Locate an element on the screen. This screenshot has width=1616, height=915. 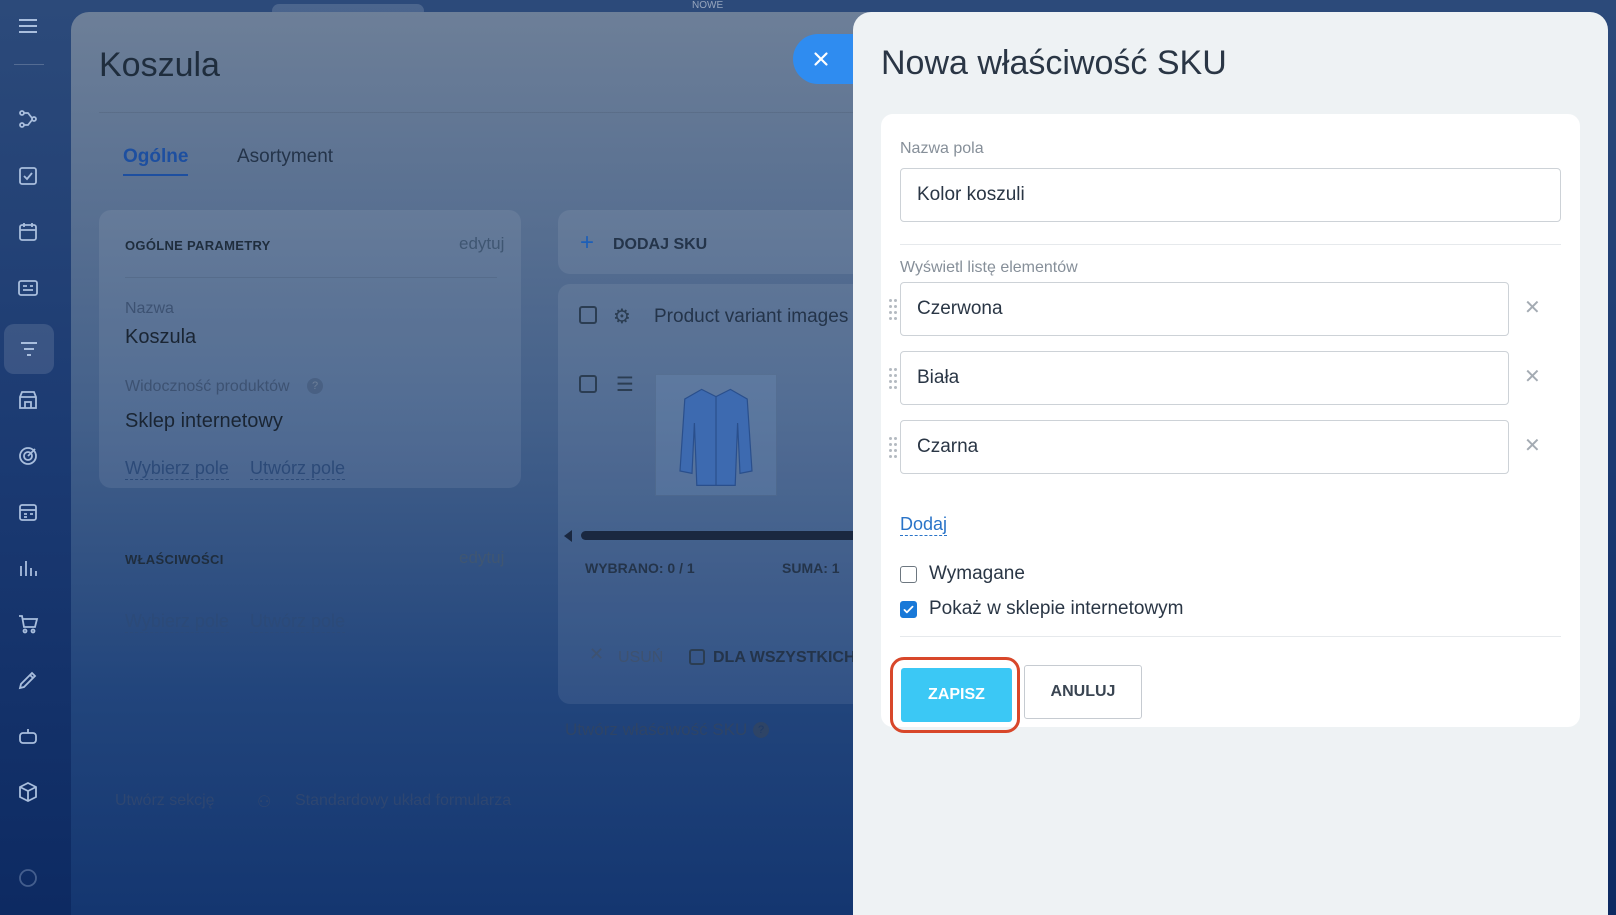
robot-icon is located at coordinates (28, 736).